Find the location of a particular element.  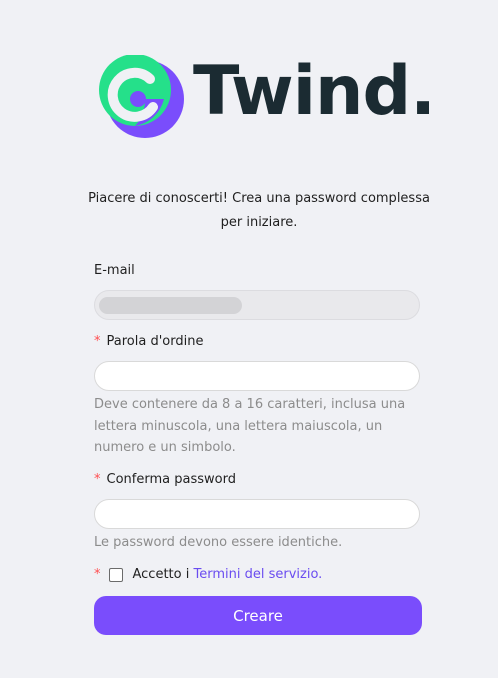

confirm-password-field is located at coordinates (257, 514).